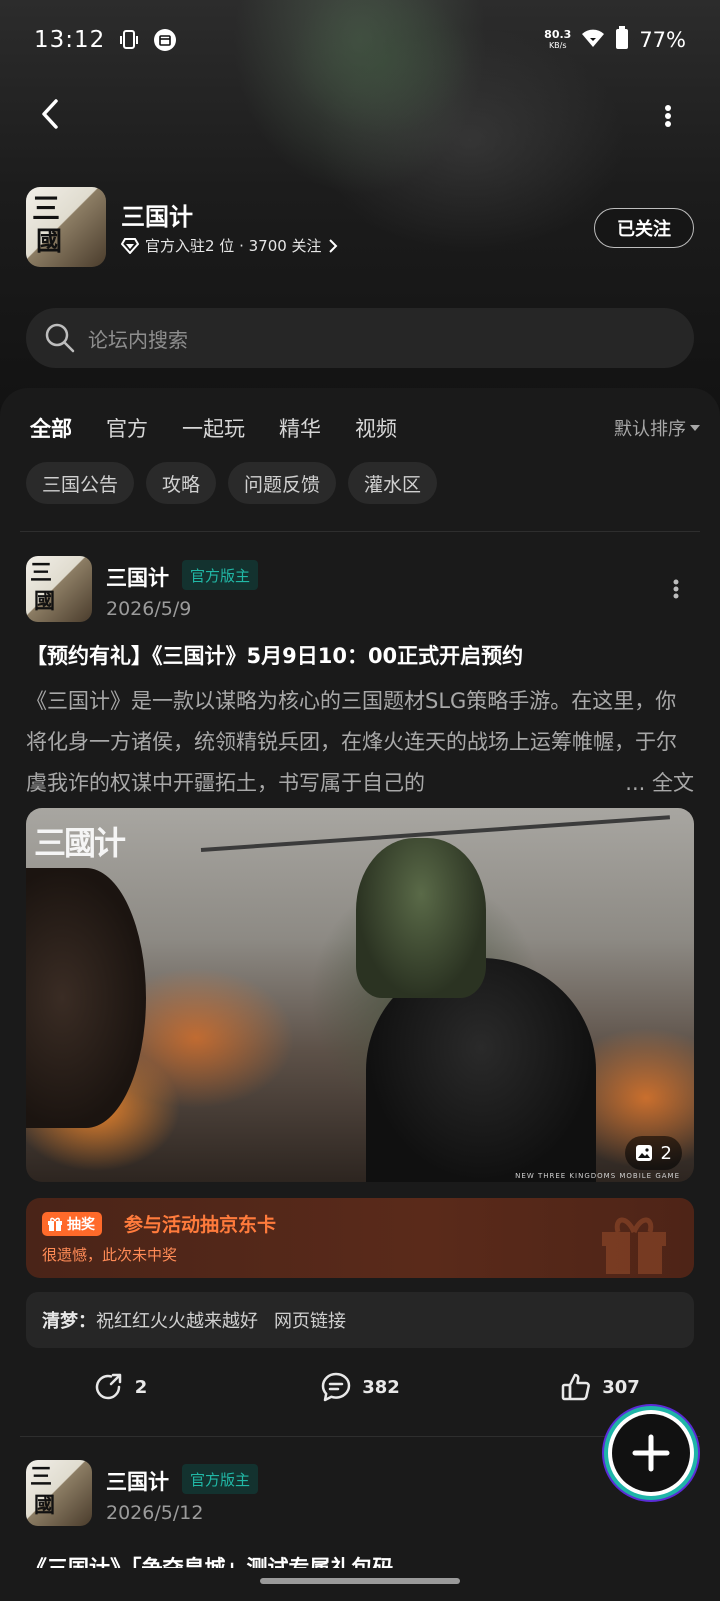 This screenshot has height=1601, width=720. I want to click on share-button: 2, so click(120, 1387).